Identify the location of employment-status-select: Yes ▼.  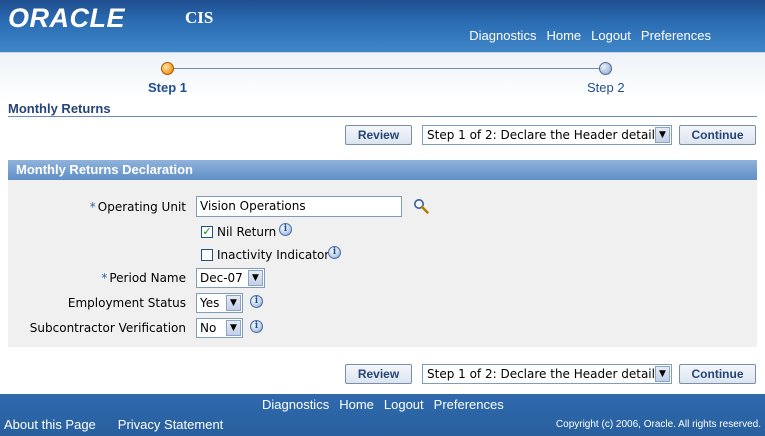
(219, 303).